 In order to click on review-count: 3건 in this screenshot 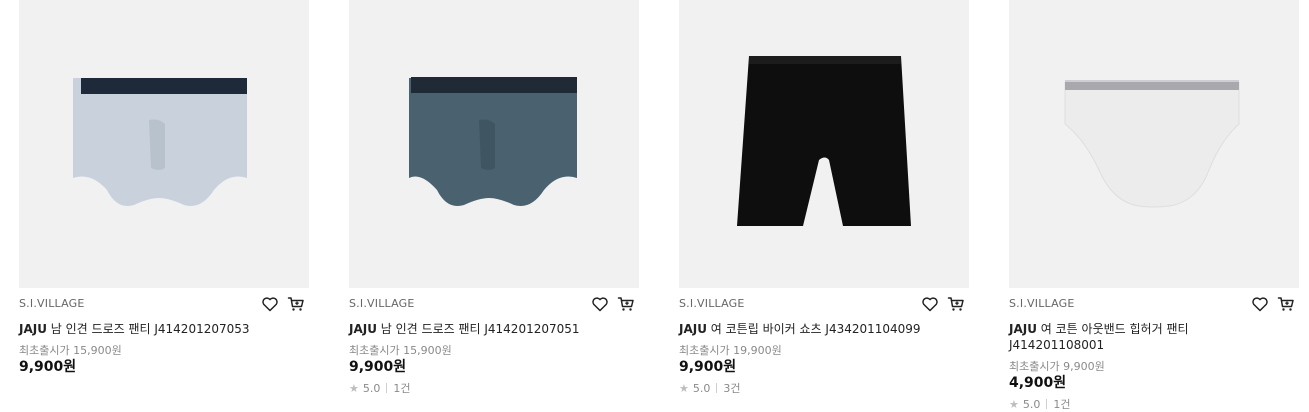, I will do `click(732, 388)`.